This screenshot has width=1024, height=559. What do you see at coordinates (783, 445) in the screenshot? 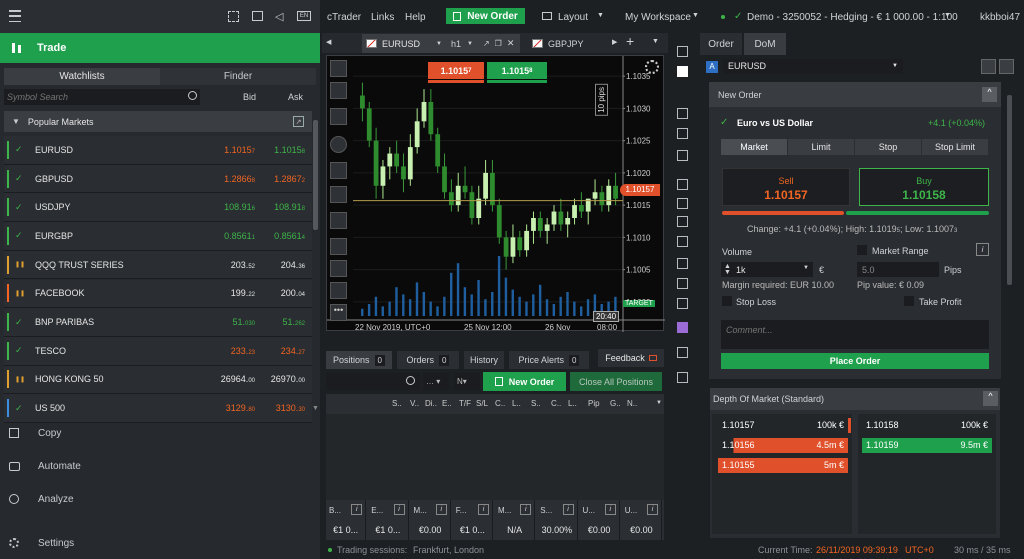
I see `dom-sell-row: 1.10156 4.5m €` at bounding box center [783, 445].